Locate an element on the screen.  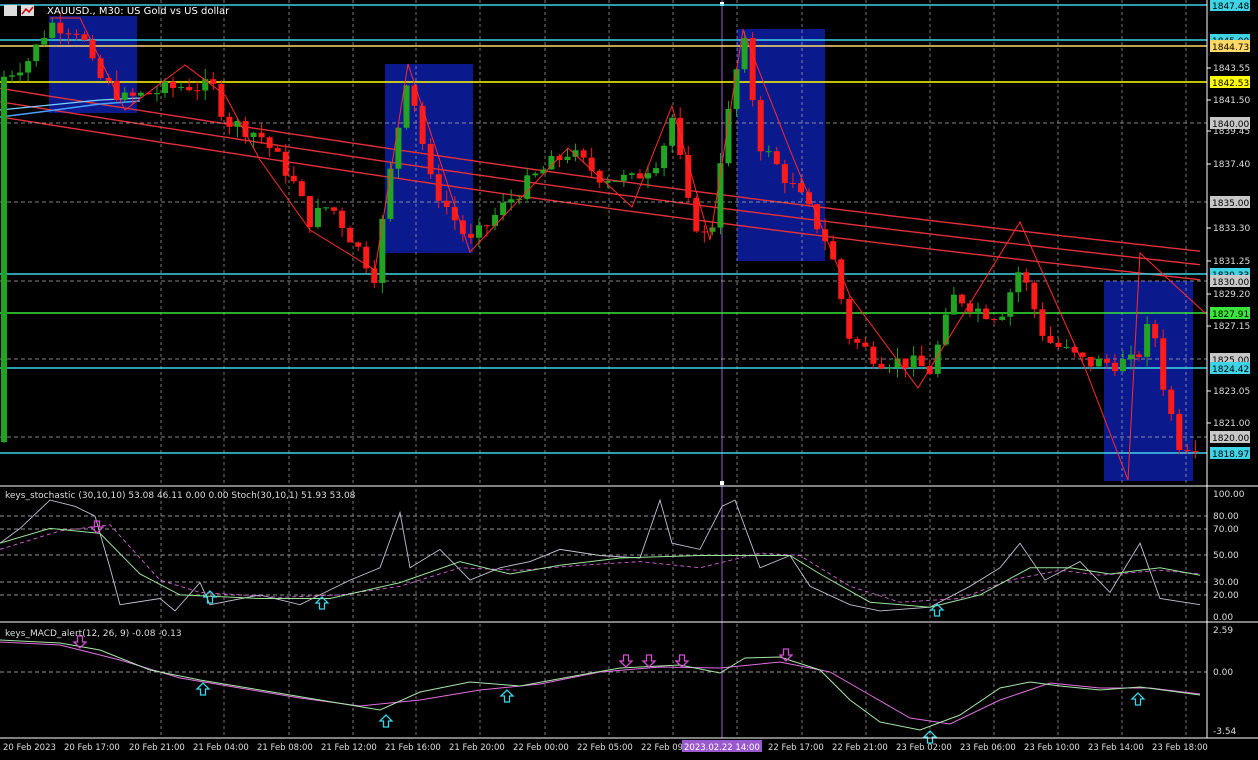
price-tick-label: 1841.50 is located at coordinates (1231, 101).